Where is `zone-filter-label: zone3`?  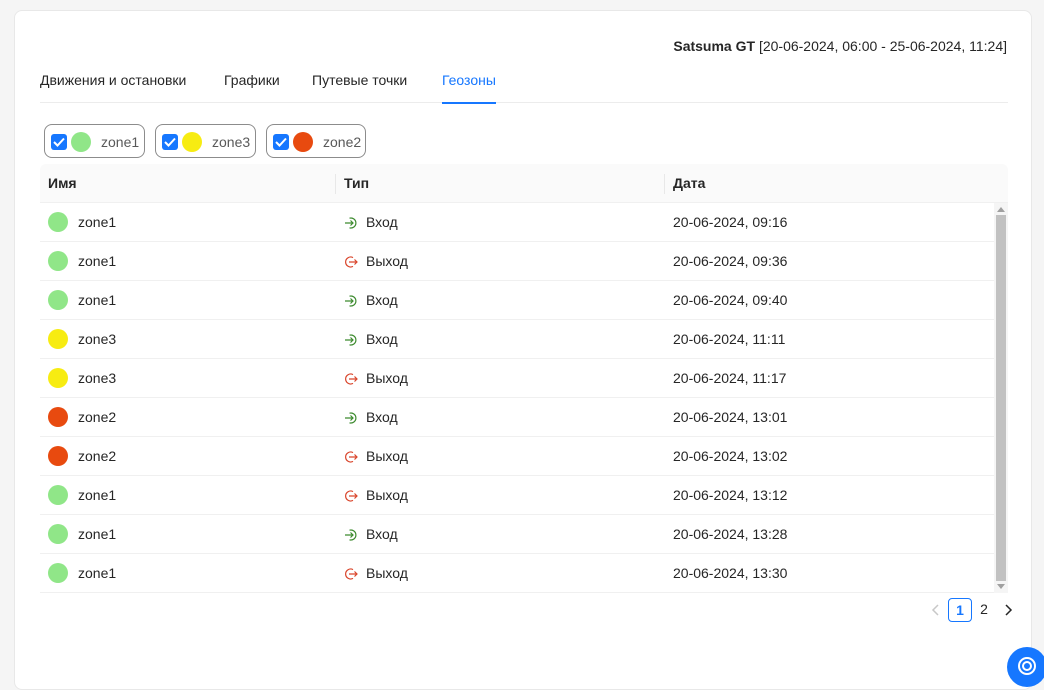
zone-filter-label: zone3 is located at coordinates (231, 142).